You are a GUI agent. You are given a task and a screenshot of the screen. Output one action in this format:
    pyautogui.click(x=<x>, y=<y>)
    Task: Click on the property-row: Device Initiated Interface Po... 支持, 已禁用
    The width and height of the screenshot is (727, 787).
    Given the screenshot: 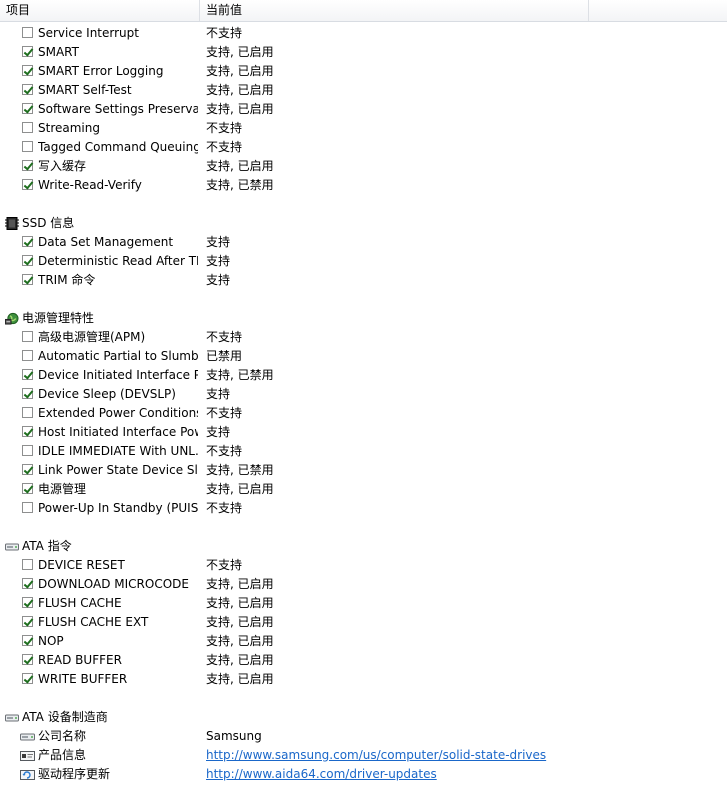 What is the action you would take?
    pyautogui.click(x=363, y=375)
    